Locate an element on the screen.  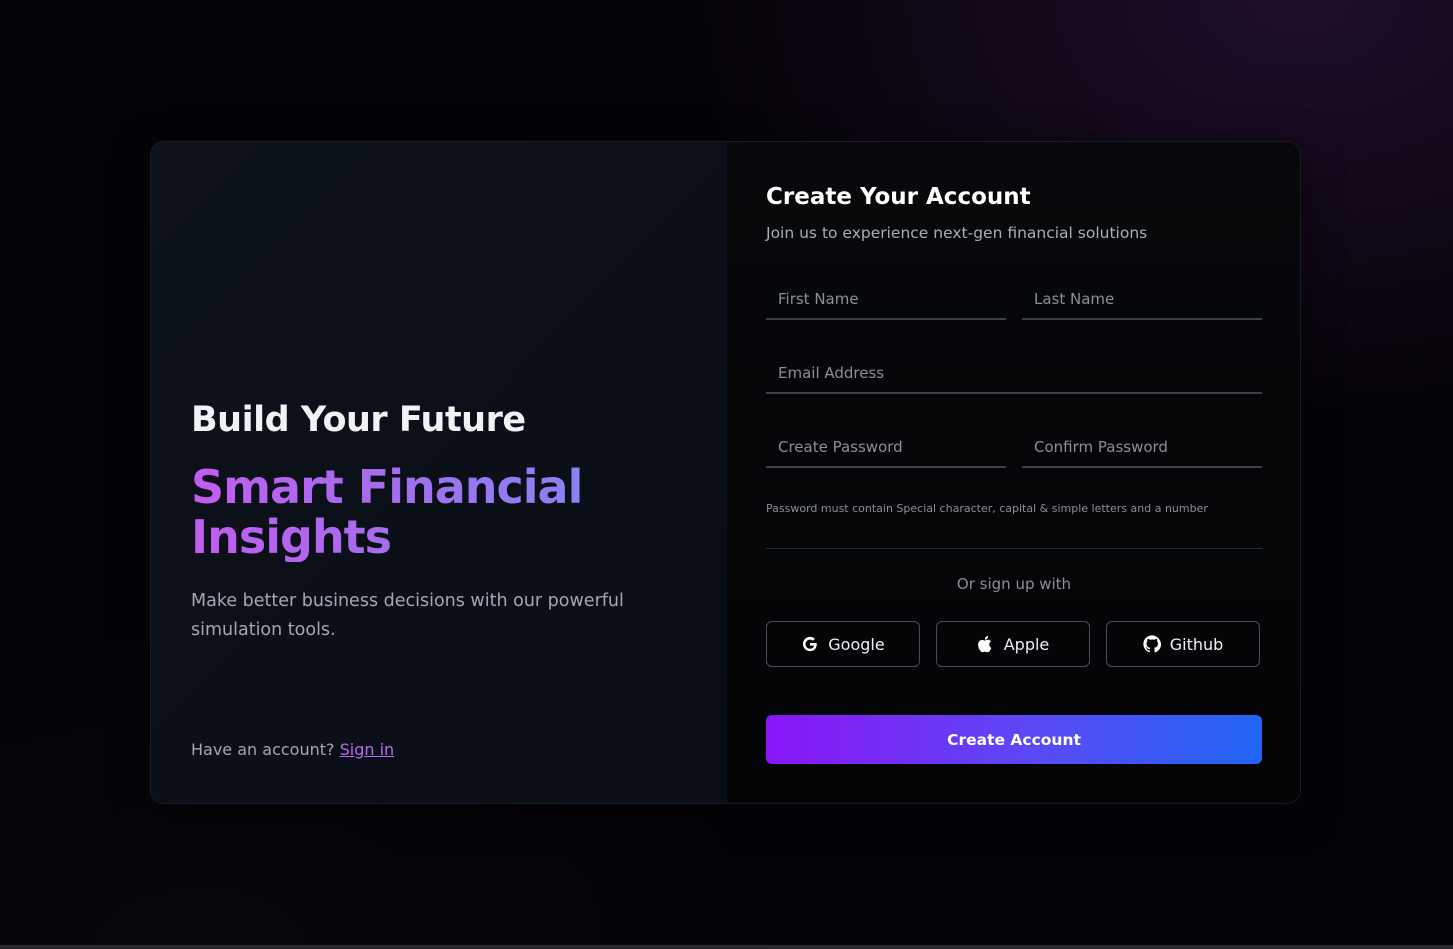
github-button-label: Github is located at coordinates (1196, 644).